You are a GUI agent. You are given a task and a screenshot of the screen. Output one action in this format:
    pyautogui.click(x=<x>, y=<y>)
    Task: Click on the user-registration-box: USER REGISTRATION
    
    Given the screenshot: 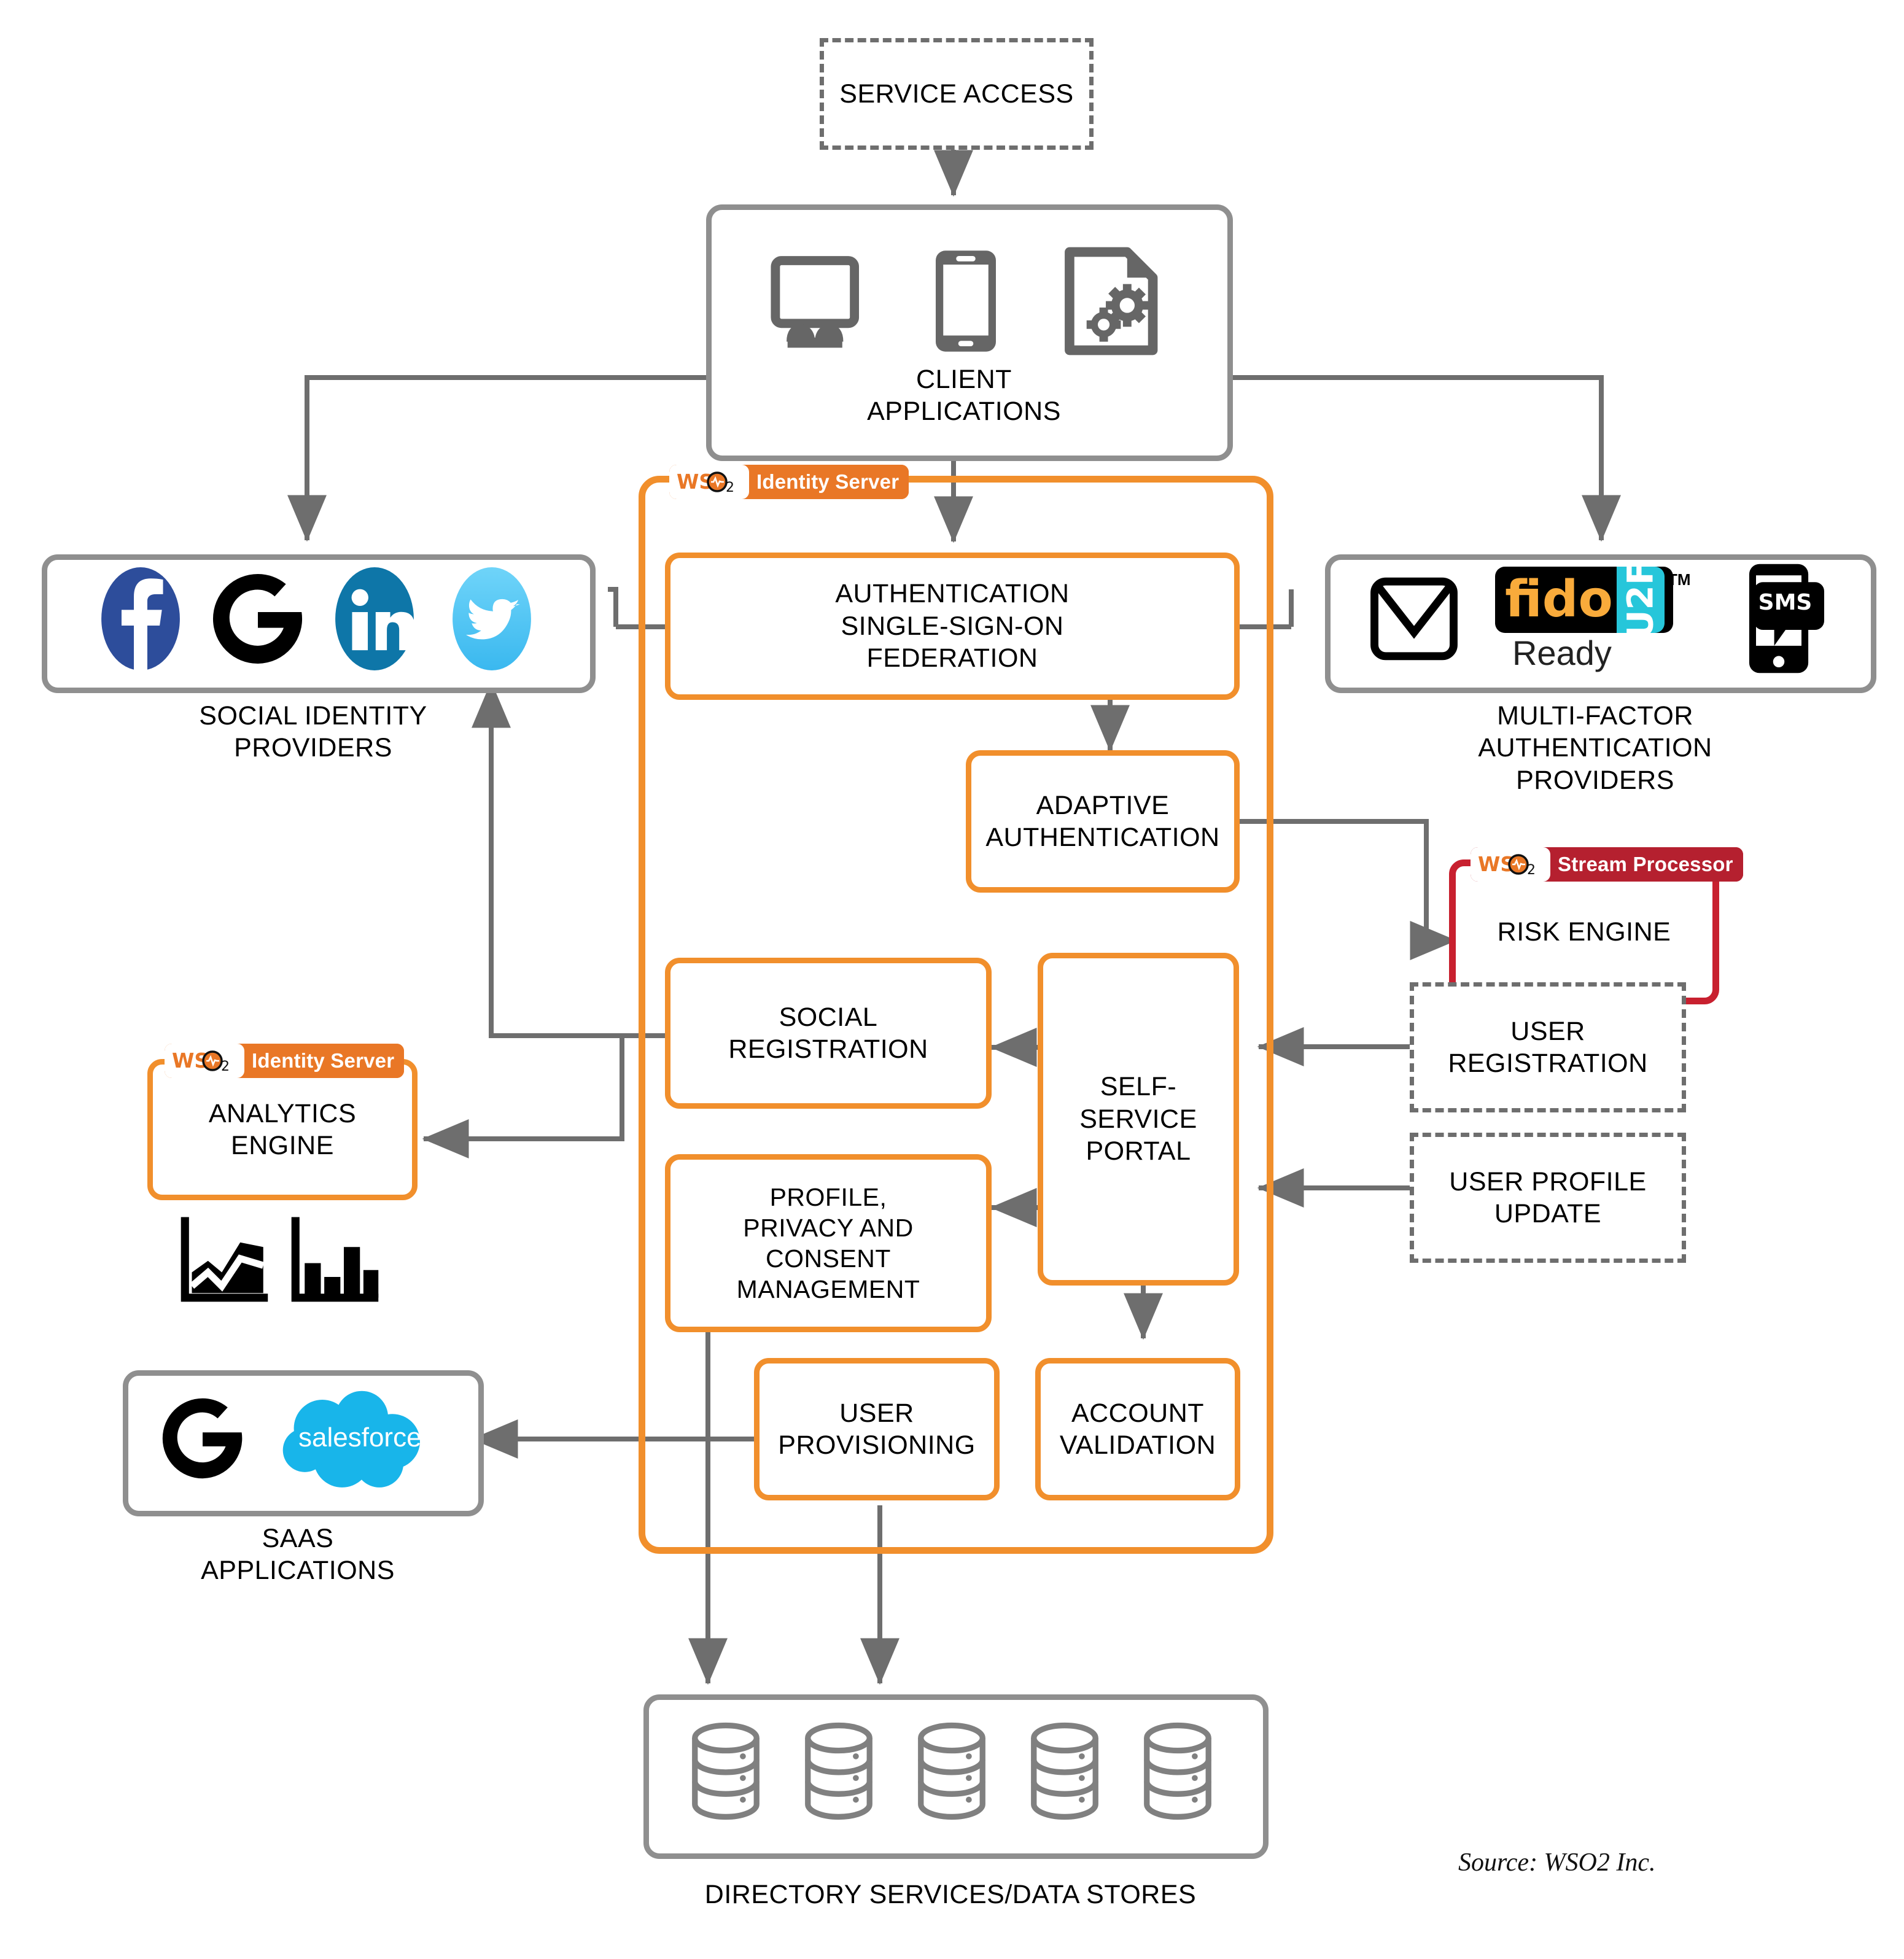 What is the action you would take?
    pyautogui.click(x=1548, y=1047)
    